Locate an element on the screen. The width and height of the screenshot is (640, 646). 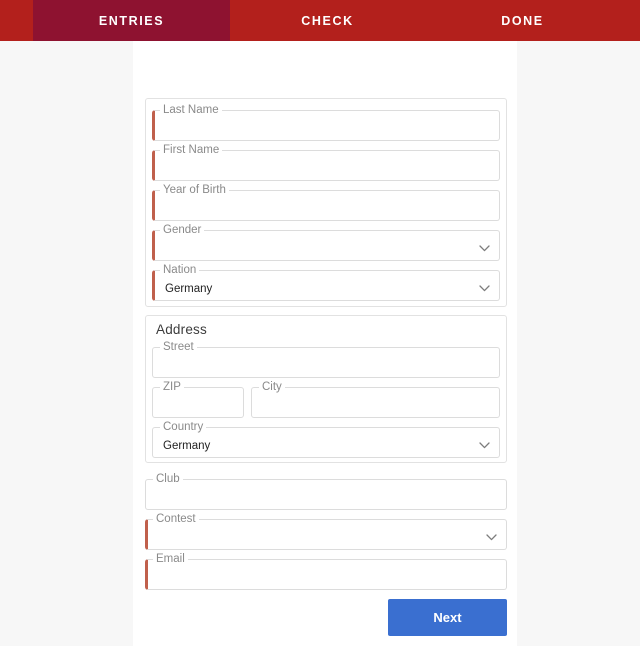
tab-entries-label: ENTRIES is located at coordinates (131, 20).